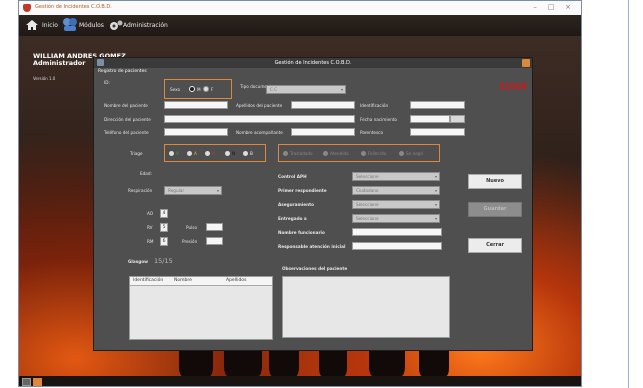  I want to click on triage-option-label: A, so click(195, 153).